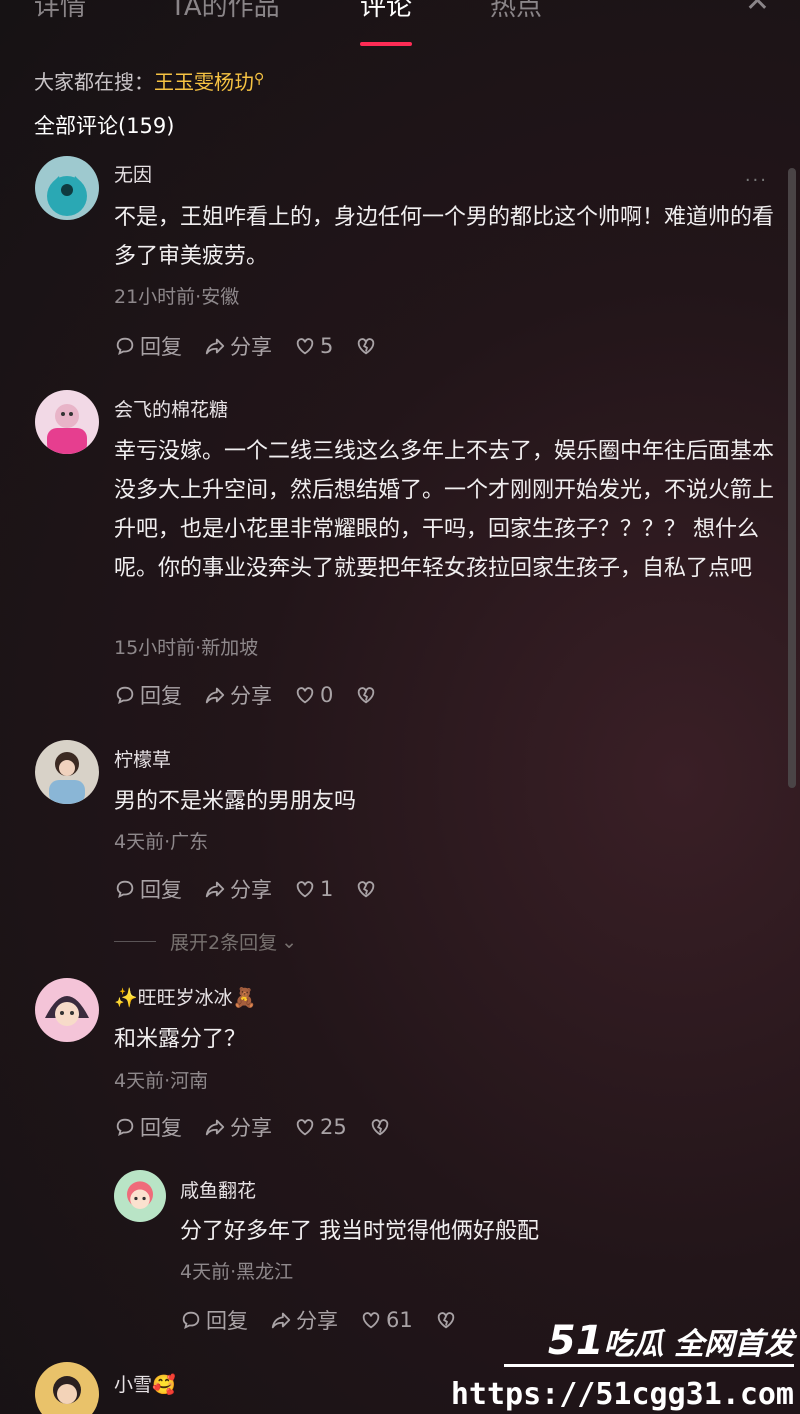  I want to click on watermark-brand: 51吃瓜 全网首发, so click(670, 1341).